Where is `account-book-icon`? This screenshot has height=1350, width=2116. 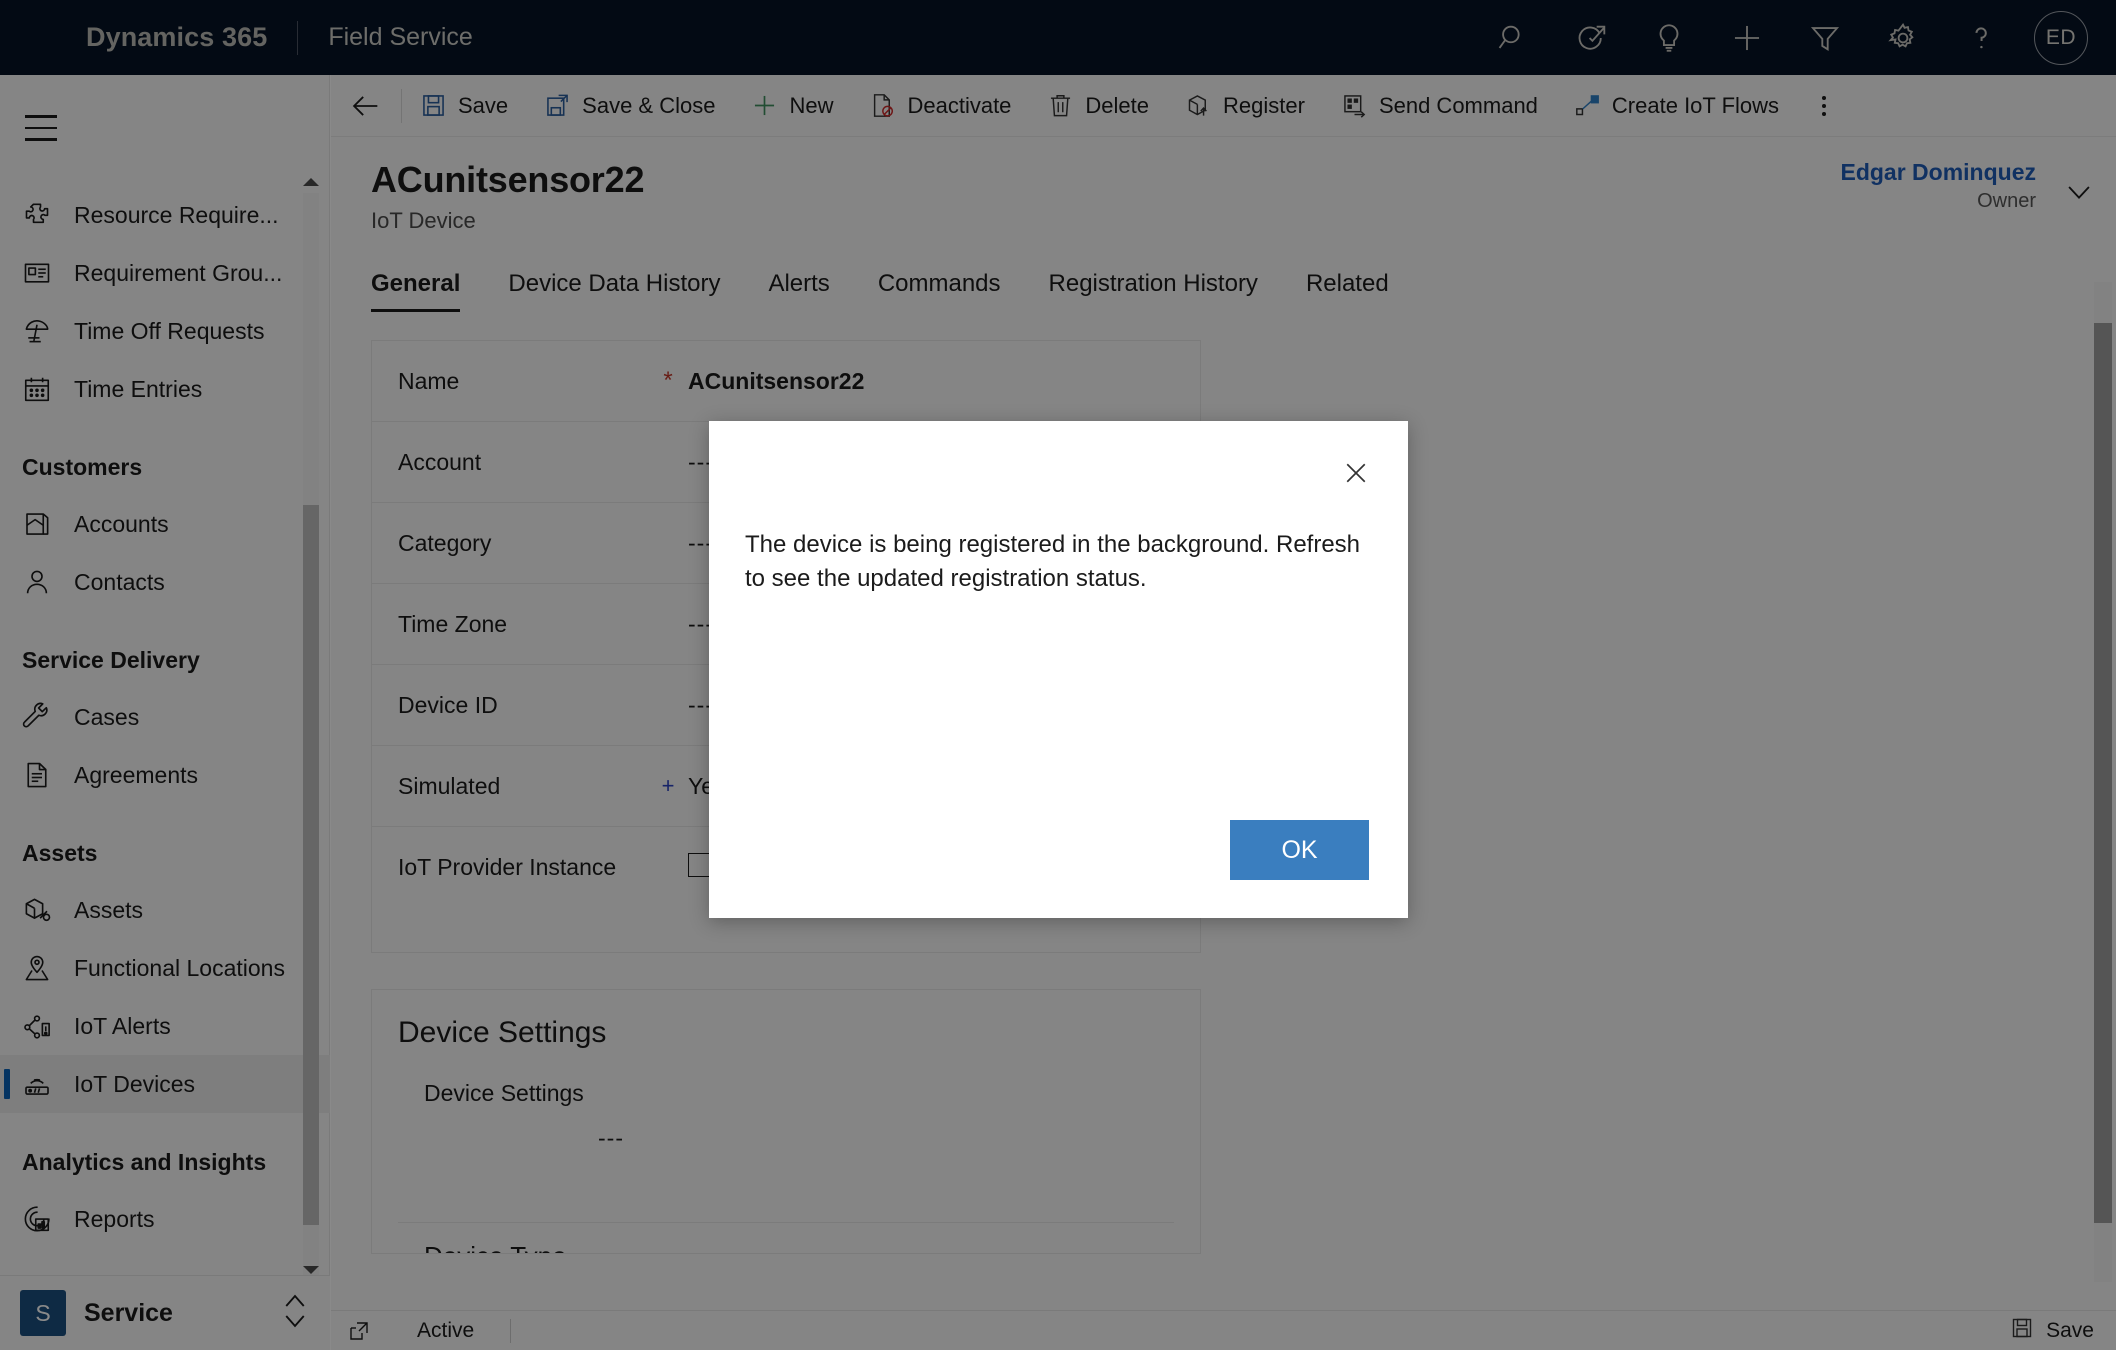 account-book-icon is located at coordinates (45, 524).